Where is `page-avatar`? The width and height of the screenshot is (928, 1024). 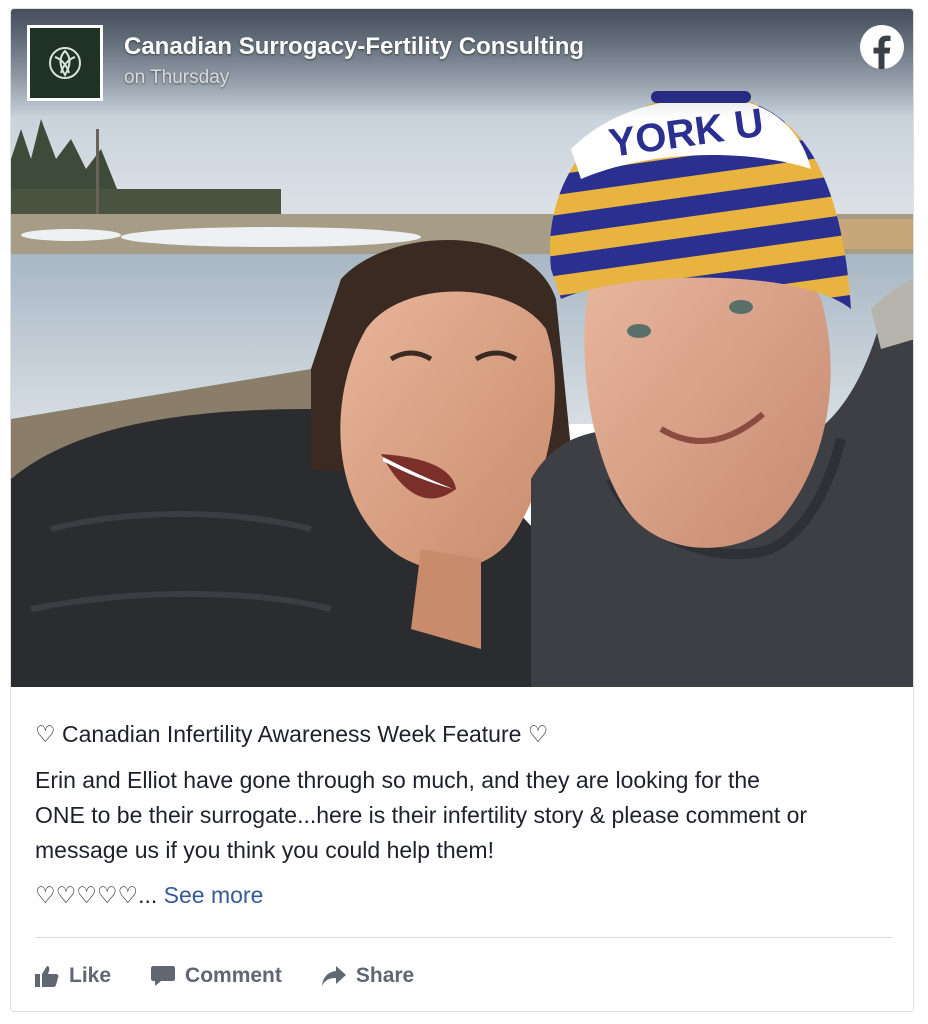
page-avatar is located at coordinates (65, 63).